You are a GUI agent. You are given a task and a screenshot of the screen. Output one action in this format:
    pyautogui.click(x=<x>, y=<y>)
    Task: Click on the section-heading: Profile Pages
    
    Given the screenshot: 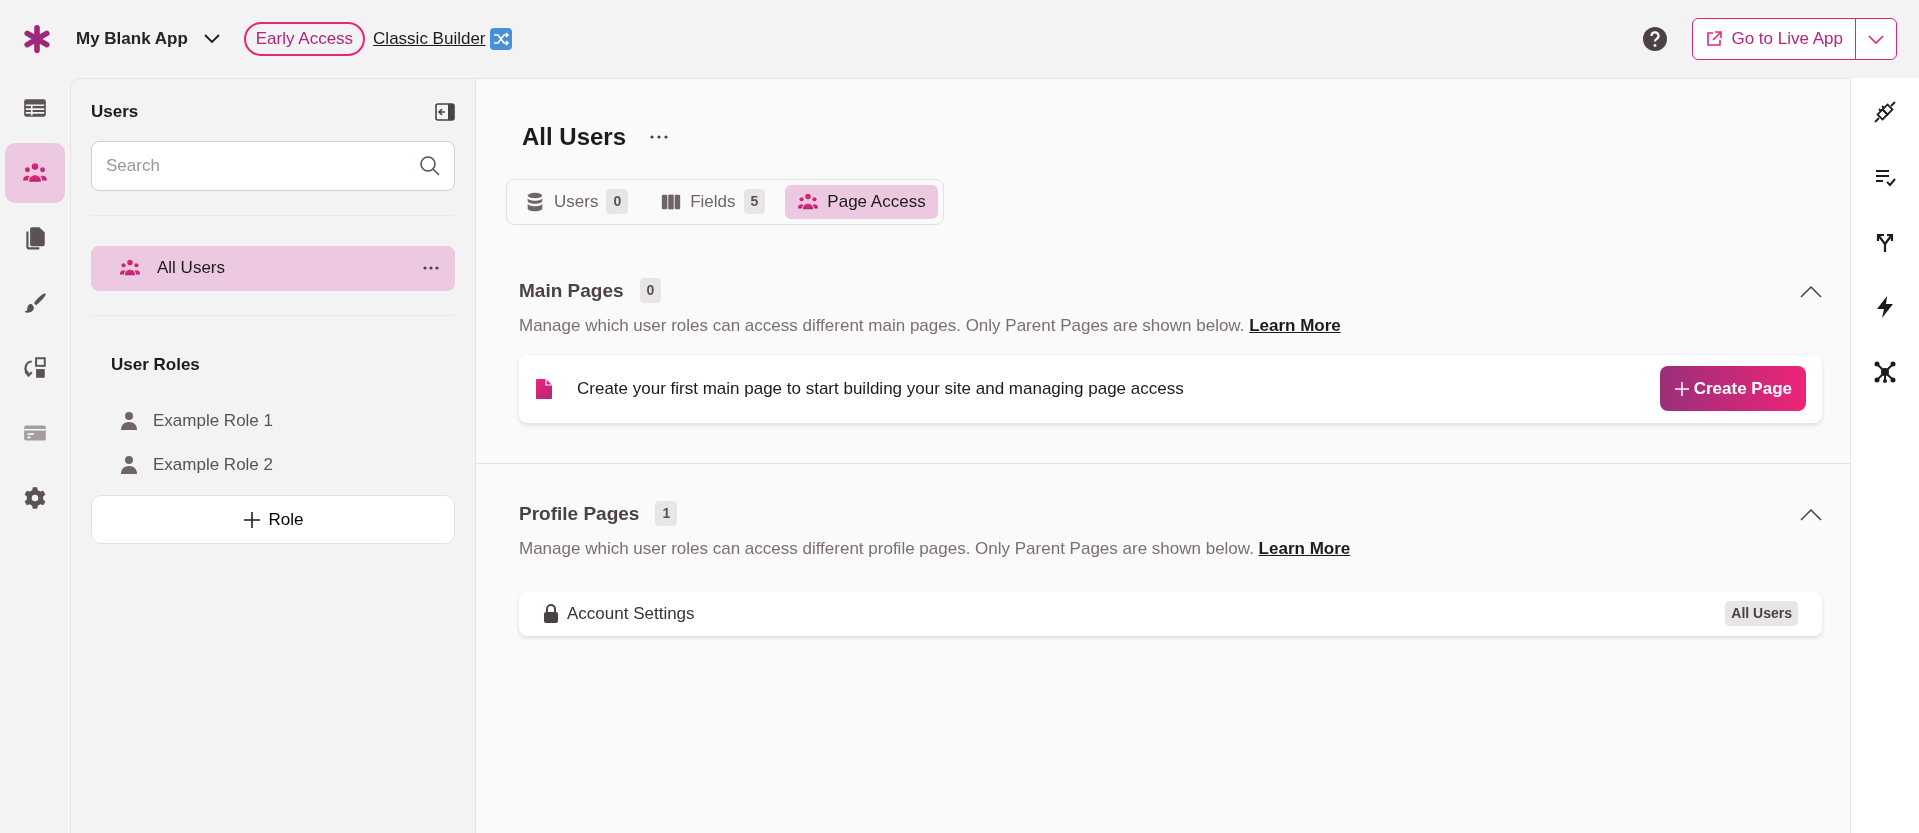 What is the action you would take?
    pyautogui.click(x=579, y=513)
    